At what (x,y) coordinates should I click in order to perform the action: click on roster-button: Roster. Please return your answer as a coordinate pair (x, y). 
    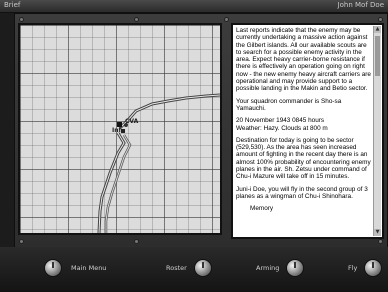
    Looking at the image, I should click on (188, 268).